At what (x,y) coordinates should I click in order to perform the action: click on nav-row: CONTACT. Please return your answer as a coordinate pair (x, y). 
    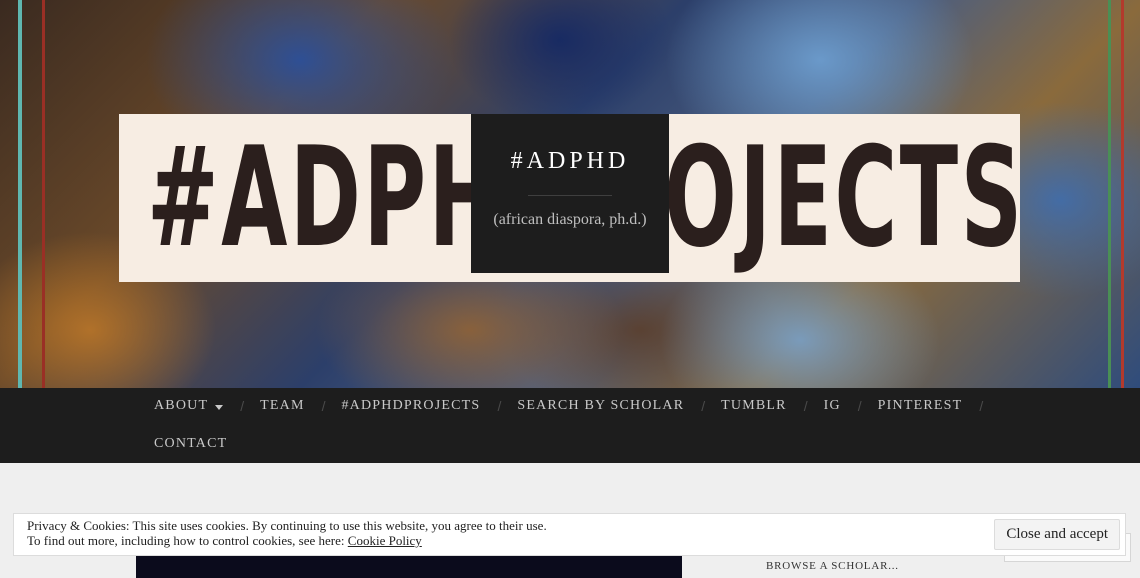
    Looking at the image, I should click on (190, 444).